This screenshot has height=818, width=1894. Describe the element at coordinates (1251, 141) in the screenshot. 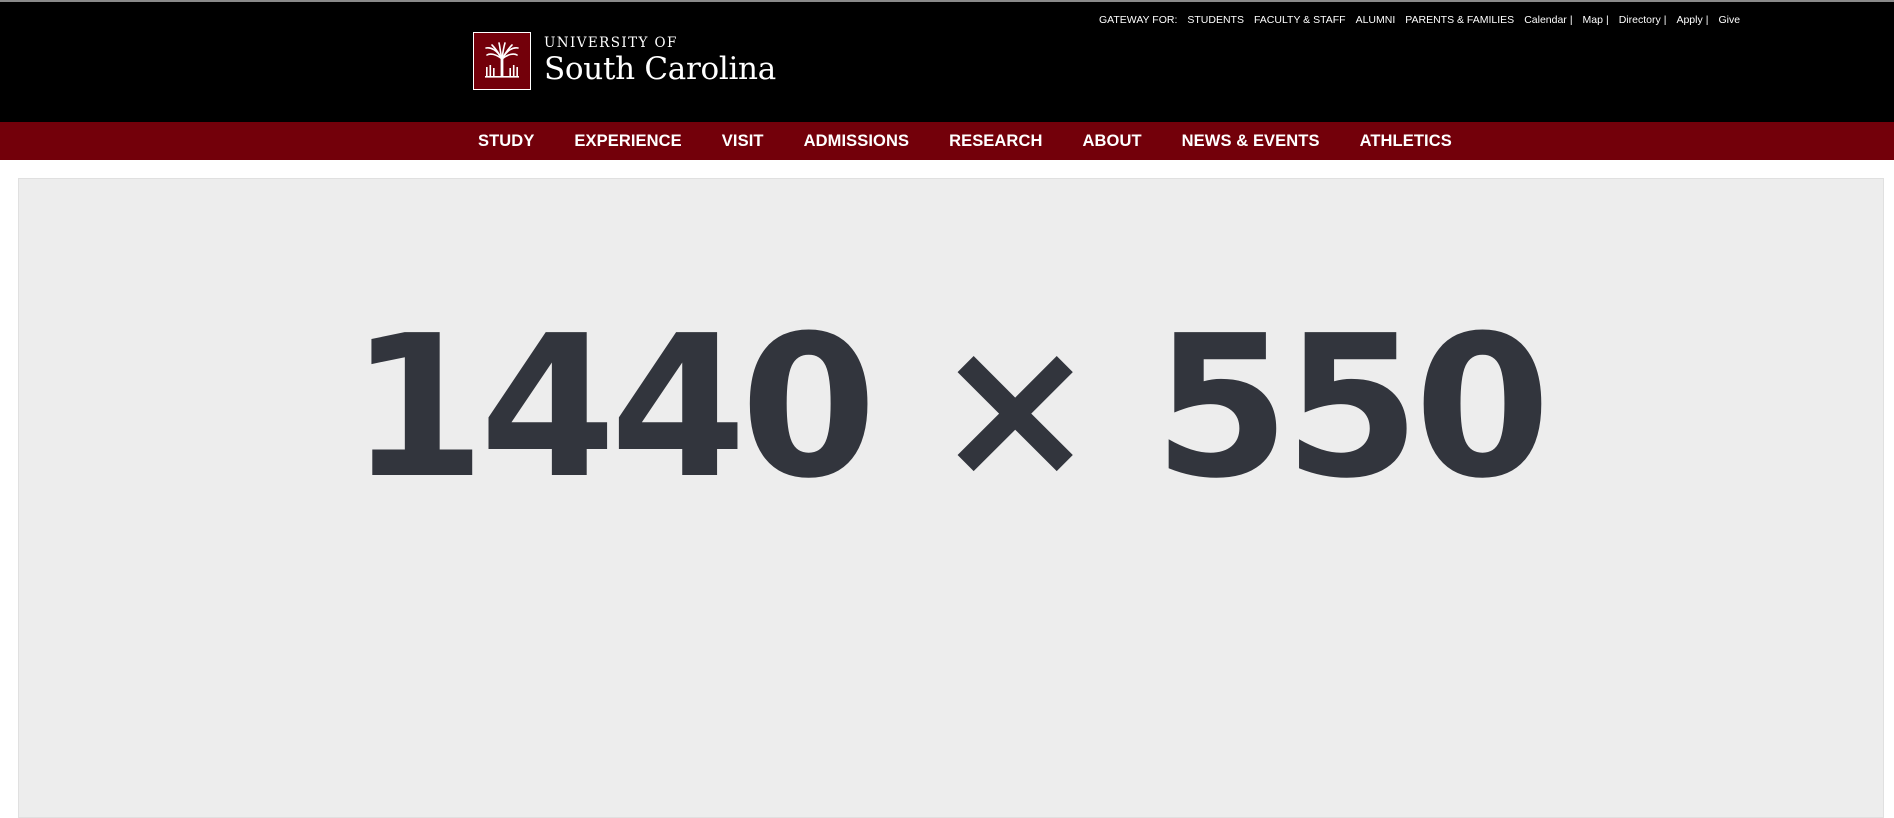

I see `nav-item-news-events: NEWS & EVENTS` at that location.